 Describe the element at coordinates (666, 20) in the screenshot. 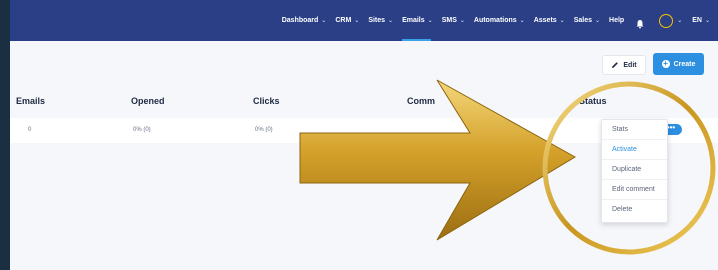

I see `avatar` at that location.